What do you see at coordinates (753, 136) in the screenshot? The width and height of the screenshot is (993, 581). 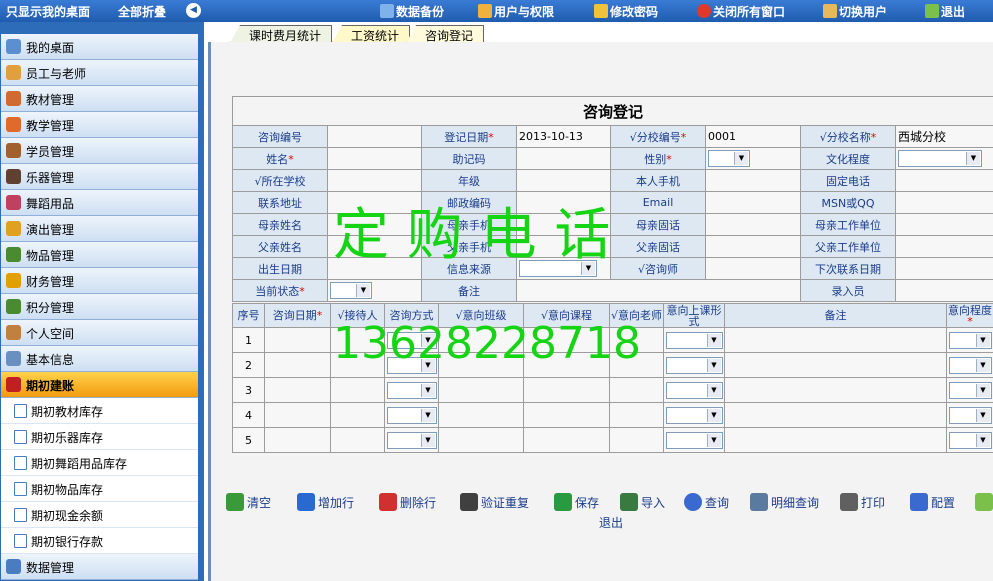 I see `branch-no-field: 0001` at bounding box center [753, 136].